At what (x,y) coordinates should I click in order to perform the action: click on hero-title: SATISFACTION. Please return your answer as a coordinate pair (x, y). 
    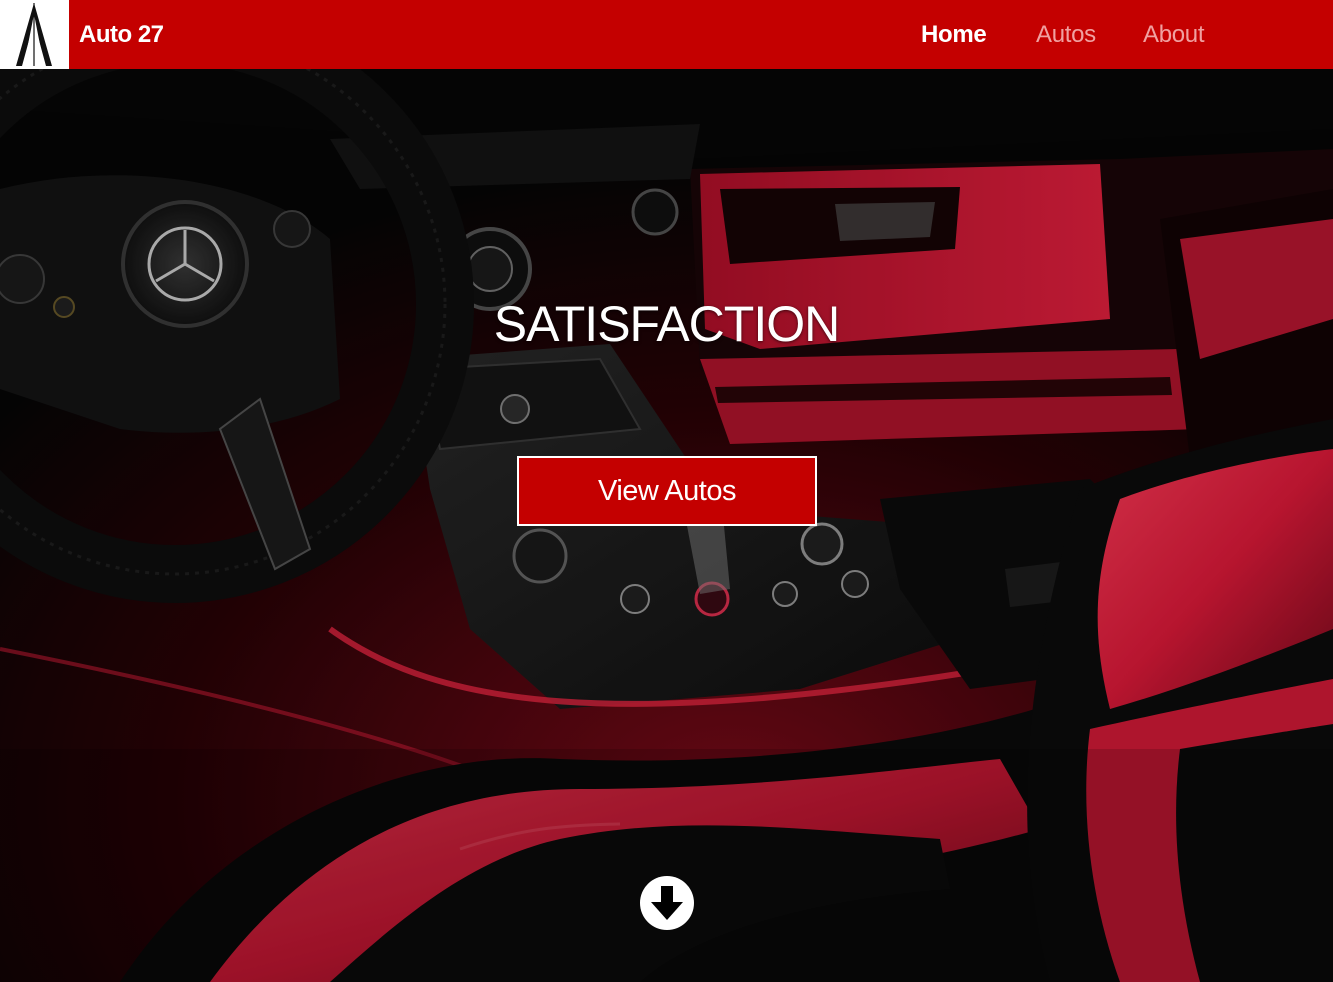
    Looking at the image, I should click on (666, 324).